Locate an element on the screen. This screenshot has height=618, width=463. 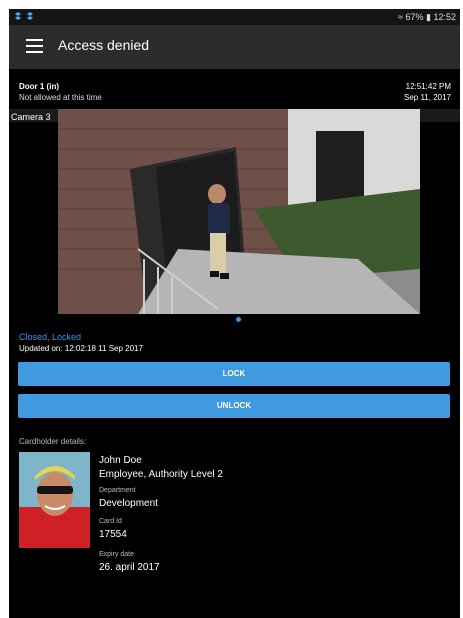
card-id-value: 17554 is located at coordinates (113, 534).